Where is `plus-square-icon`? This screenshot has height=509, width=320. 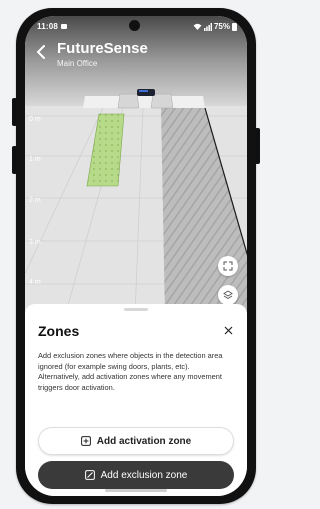 plus-square-icon is located at coordinates (85, 441).